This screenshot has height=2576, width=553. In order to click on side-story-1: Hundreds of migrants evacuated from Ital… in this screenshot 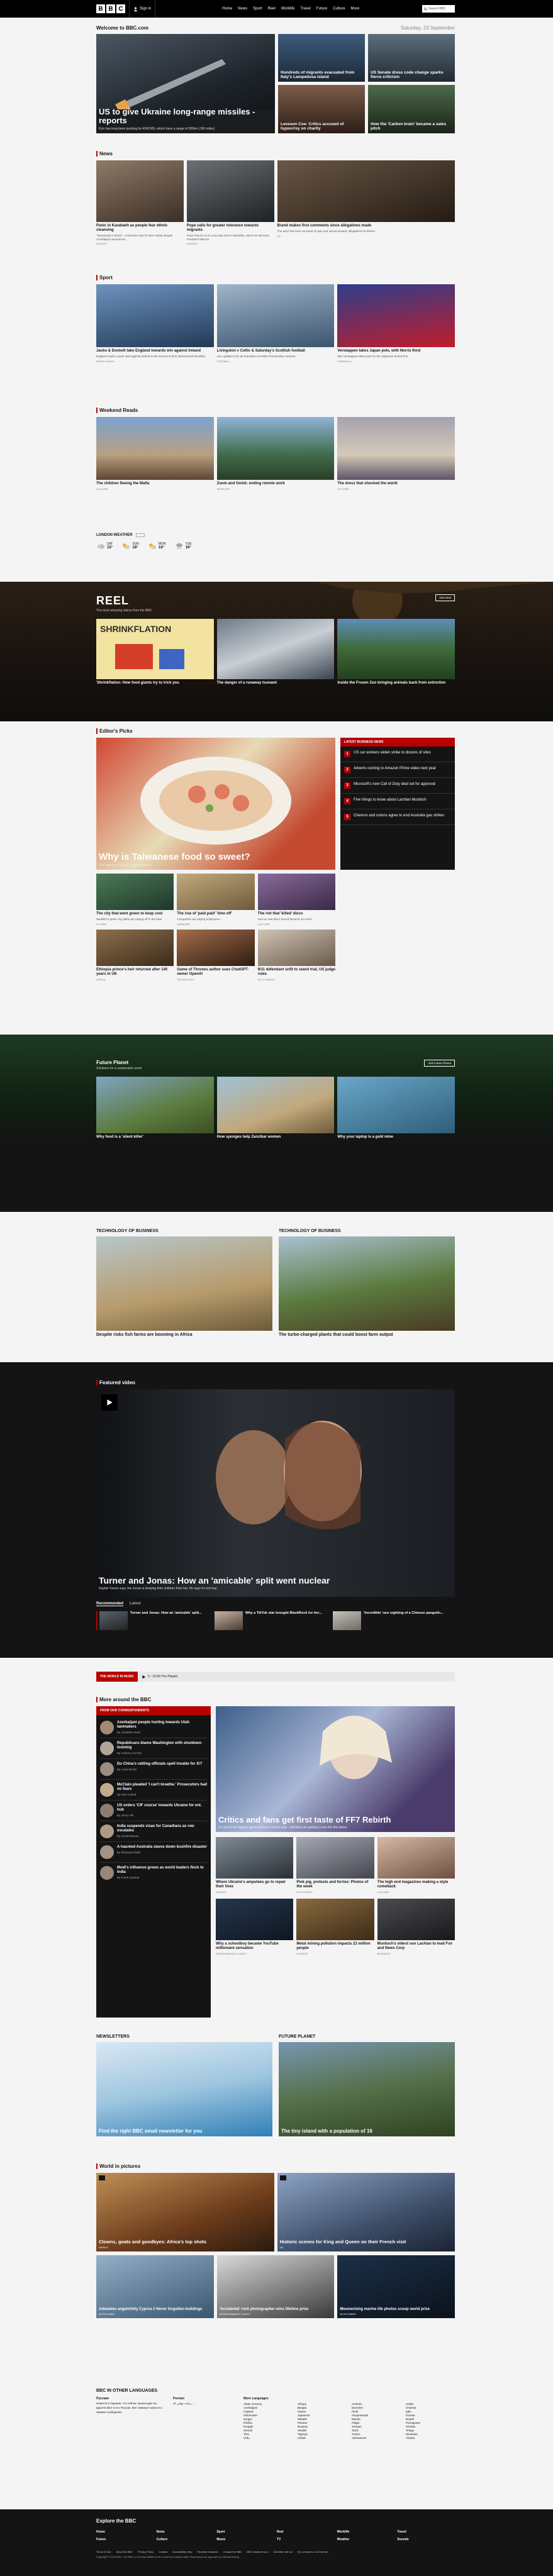, I will do `click(321, 58)`.